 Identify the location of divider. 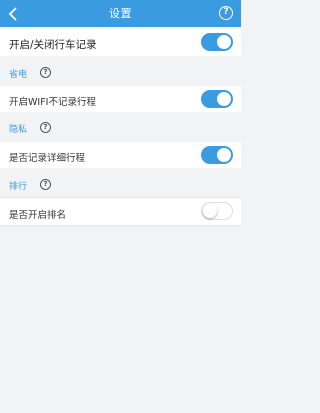
(120, 225).